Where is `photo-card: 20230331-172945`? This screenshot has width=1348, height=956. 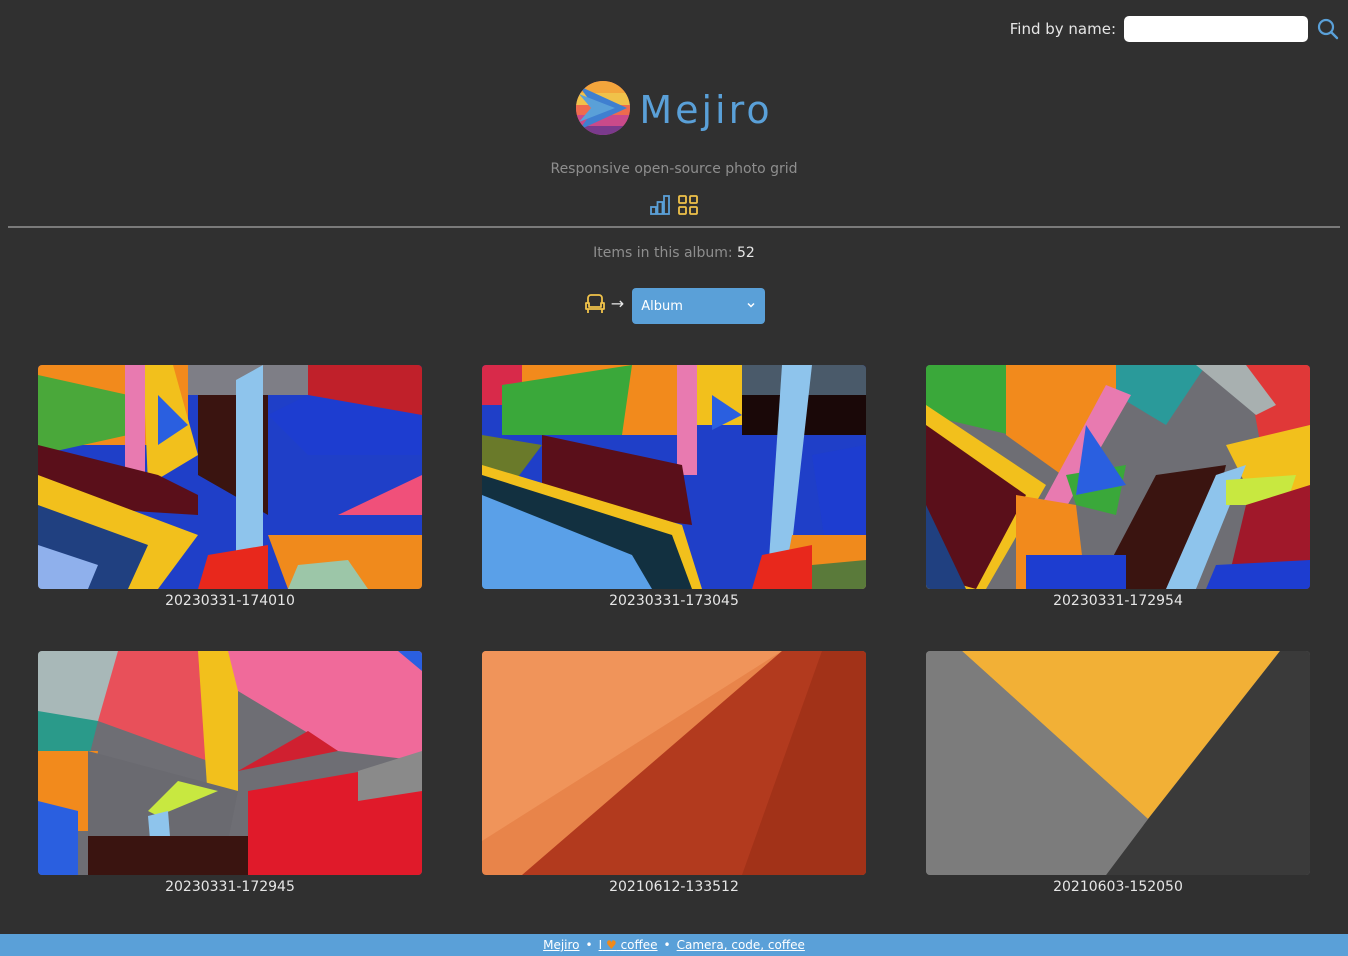
photo-card: 20230331-172945 is located at coordinates (230, 773).